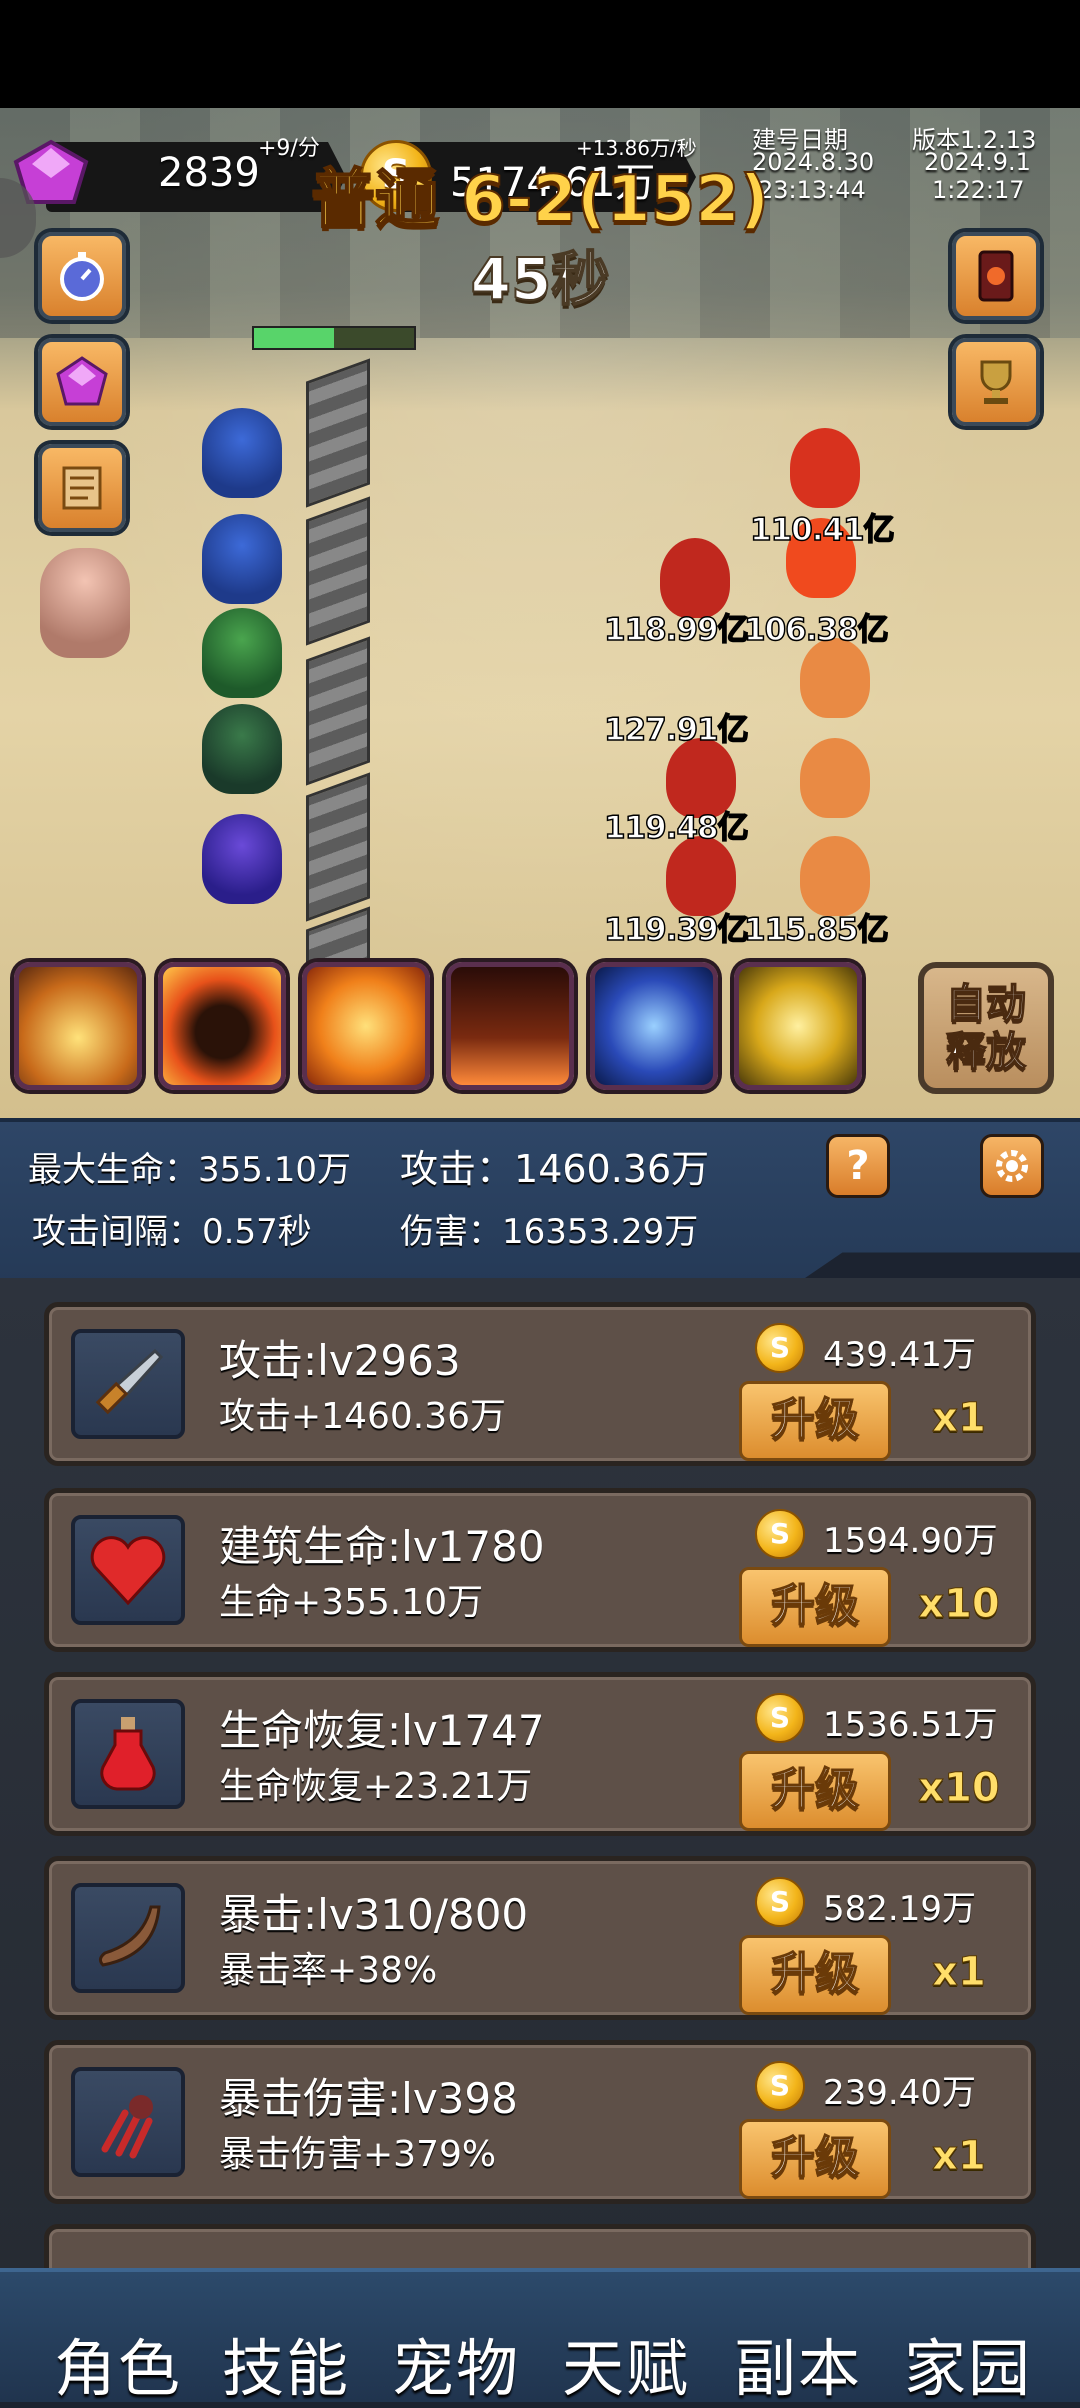  Describe the element at coordinates (540, 279) in the screenshot. I see `stage-timer: 45秒` at that location.